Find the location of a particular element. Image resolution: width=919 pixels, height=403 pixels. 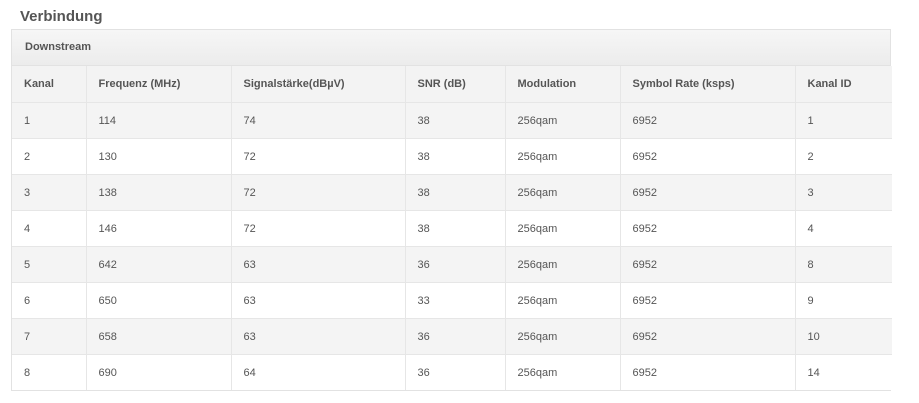

section-title: Verbindung is located at coordinates (61, 16).